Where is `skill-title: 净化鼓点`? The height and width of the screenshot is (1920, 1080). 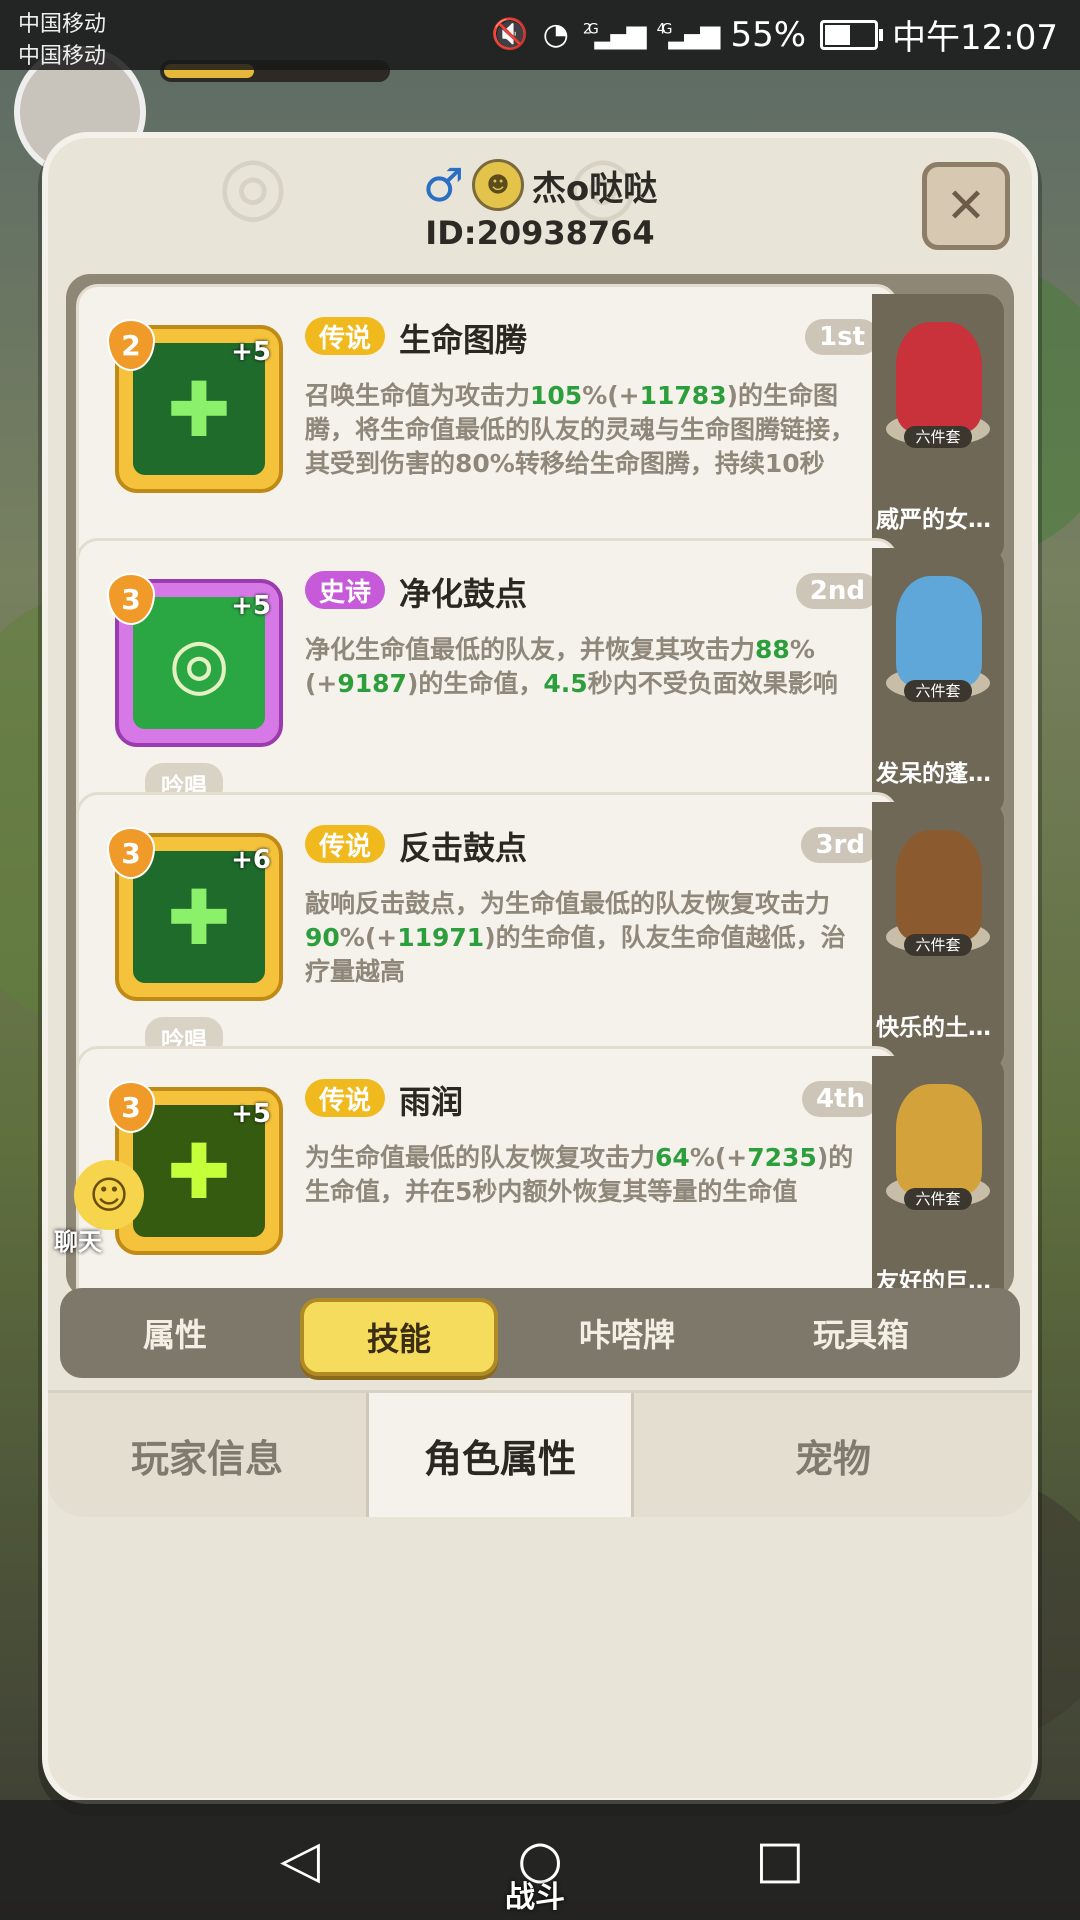 skill-title: 净化鼓点 is located at coordinates (463, 594).